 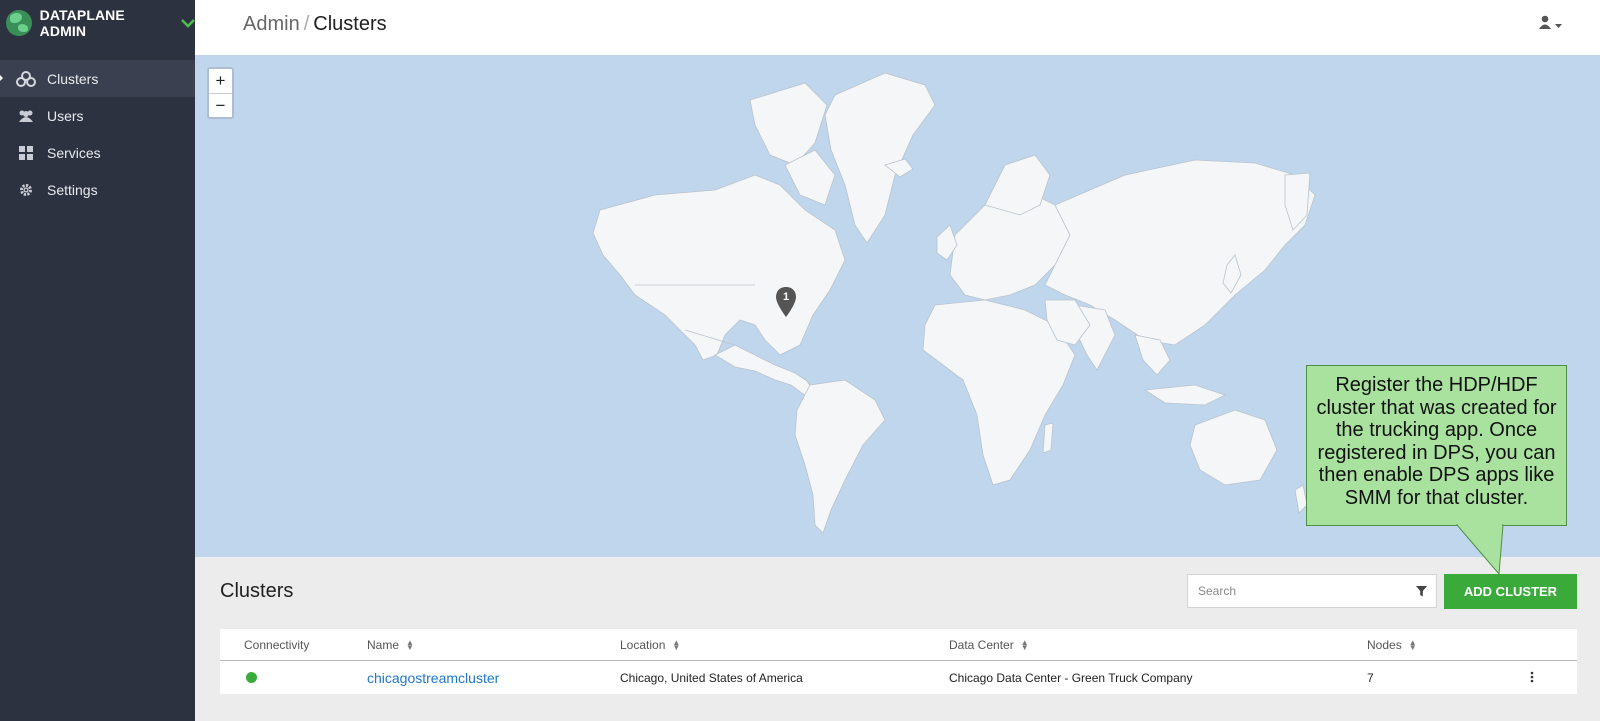 What do you see at coordinates (72, 189) in the screenshot?
I see `sidebar-item-label: Settings` at bounding box center [72, 189].